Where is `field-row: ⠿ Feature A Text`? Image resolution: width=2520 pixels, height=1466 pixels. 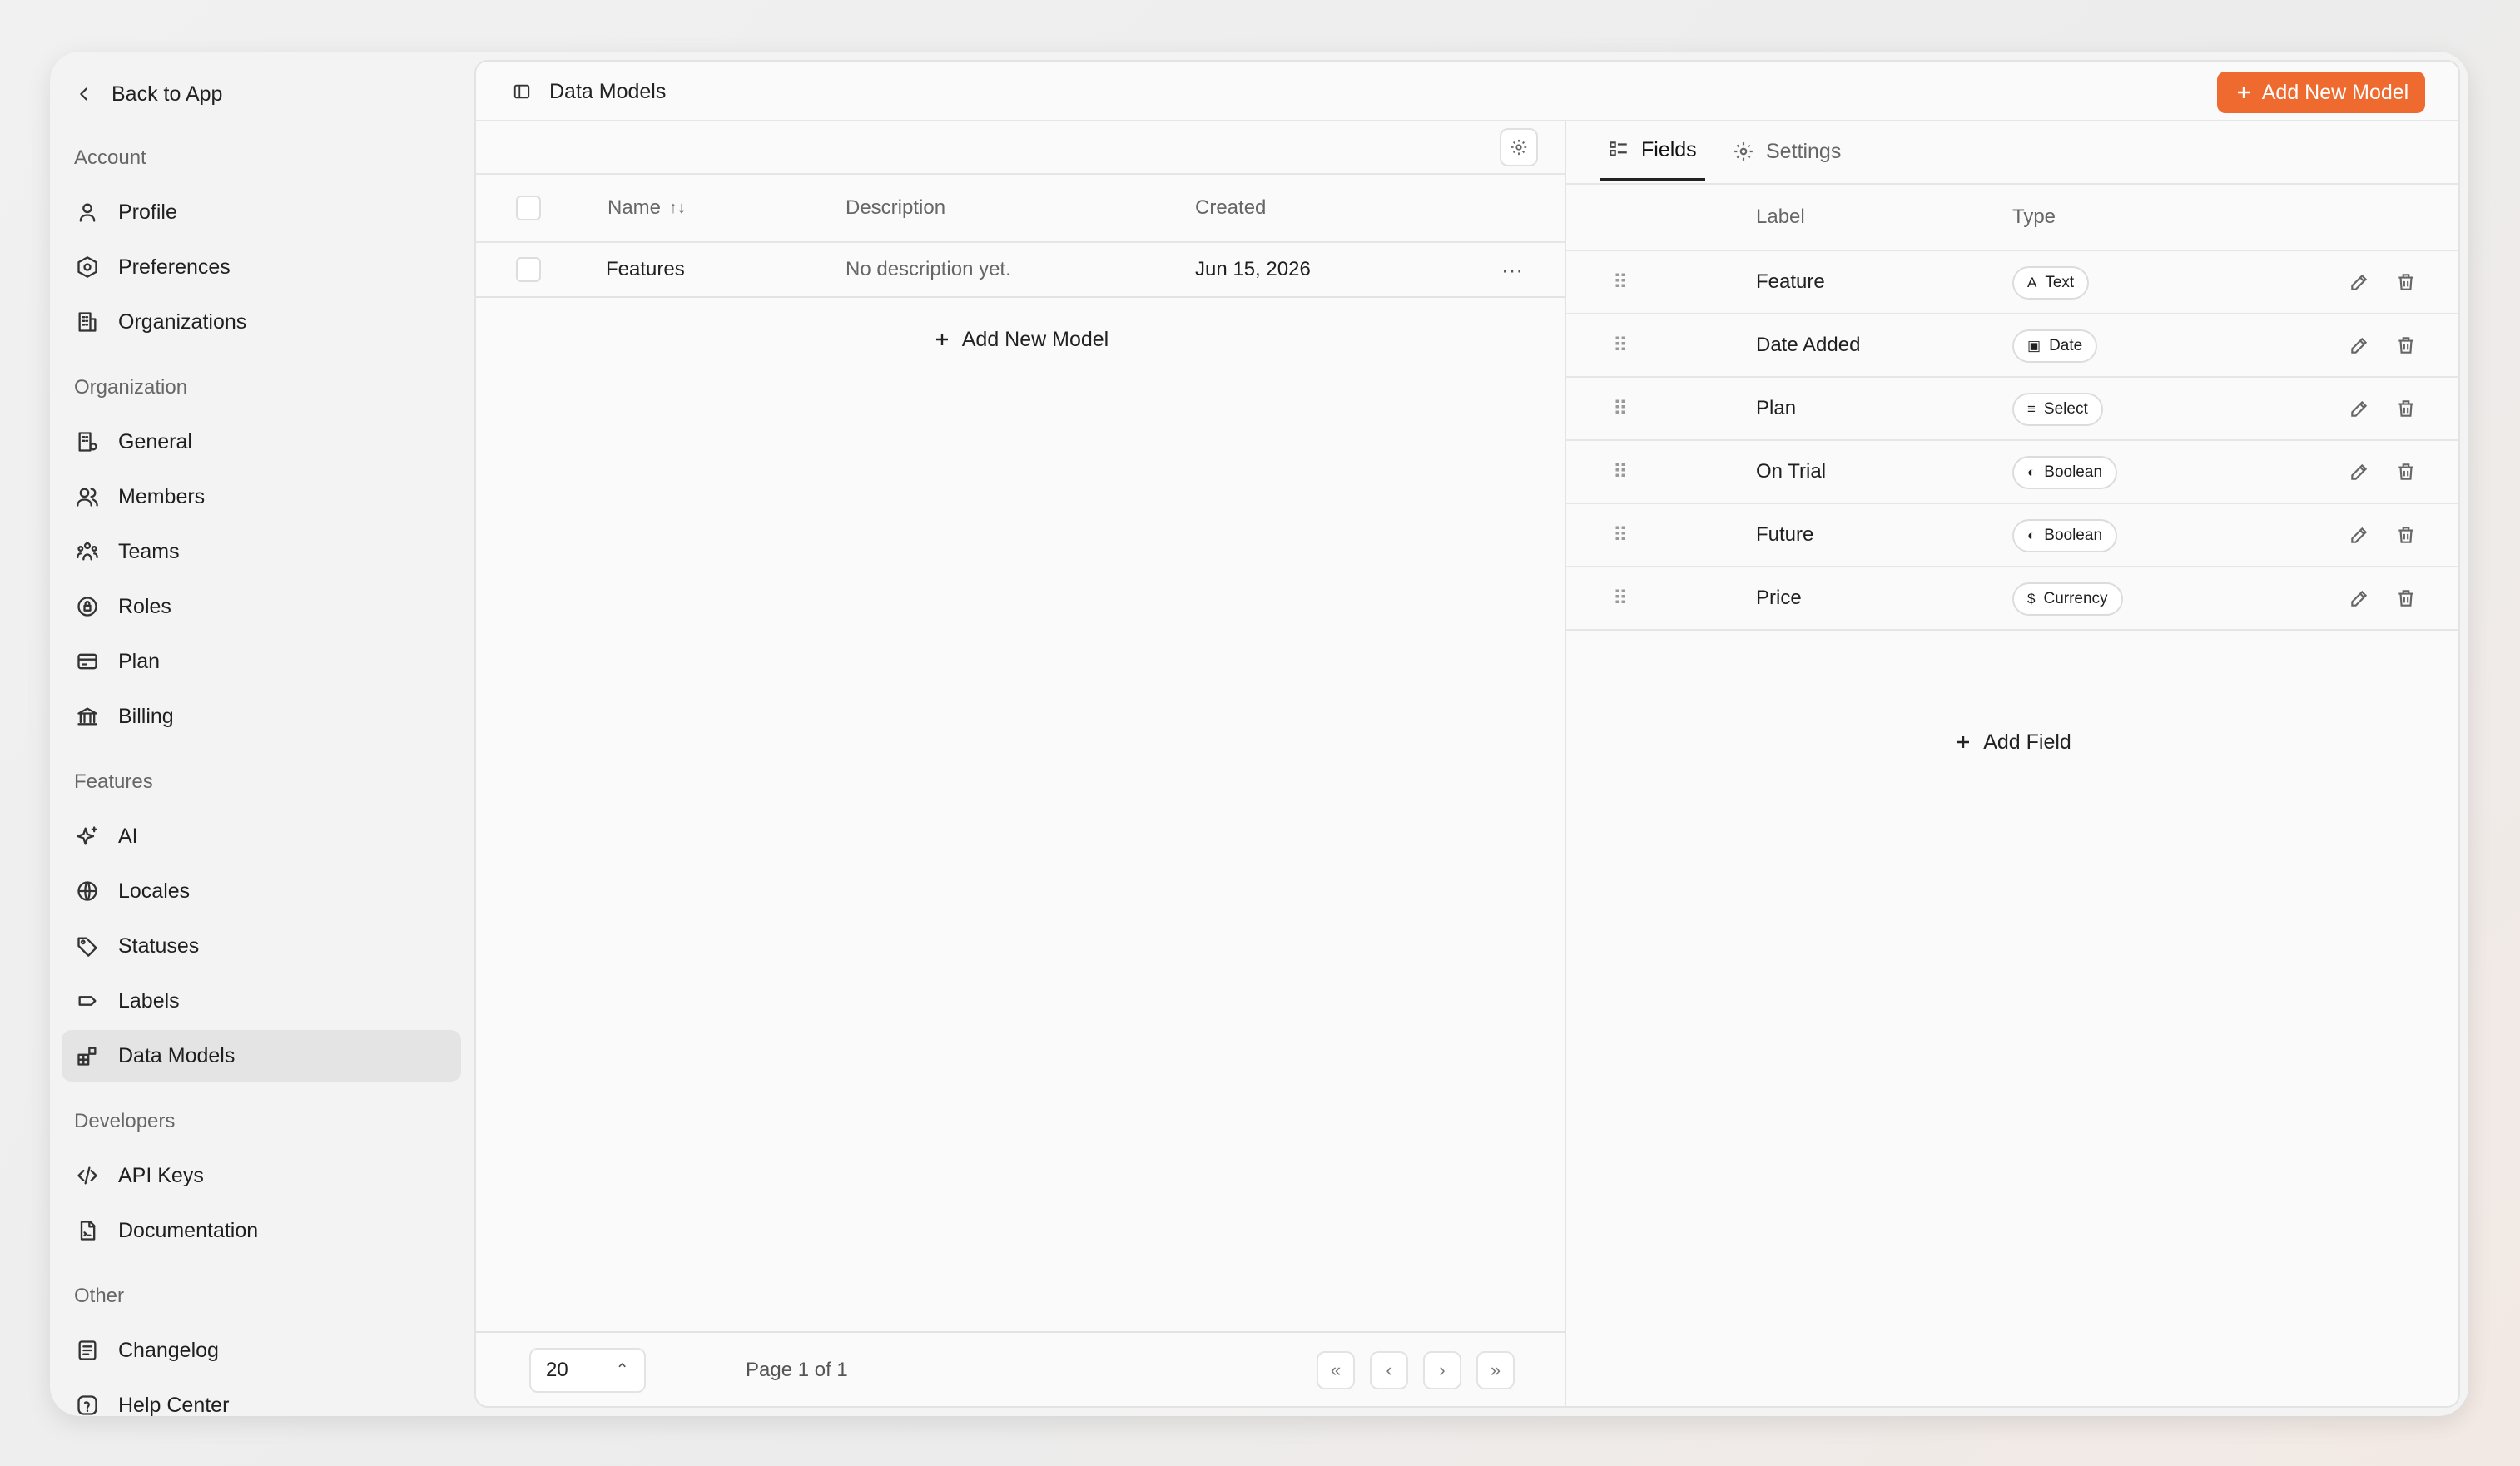
field-row: ⠿ Feature A Text is located at coordinates (2012, 282).